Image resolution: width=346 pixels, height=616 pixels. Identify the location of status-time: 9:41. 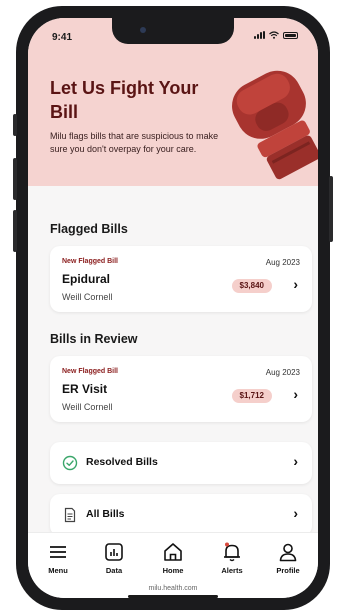
(62, 37).